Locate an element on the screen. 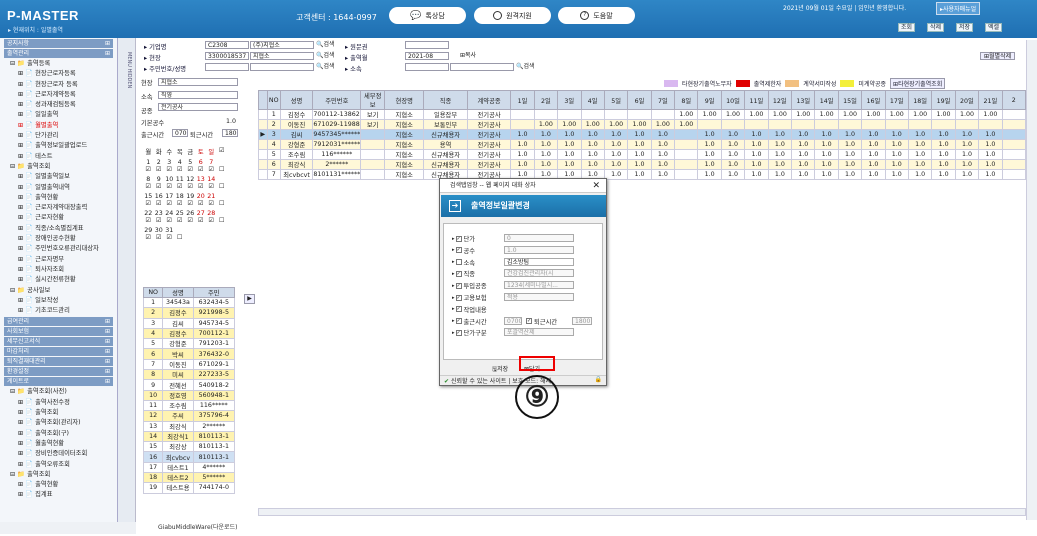 The height and width of the screenshot is (536, 1037). column-header: 12일 is located at coordinates (780, 100).